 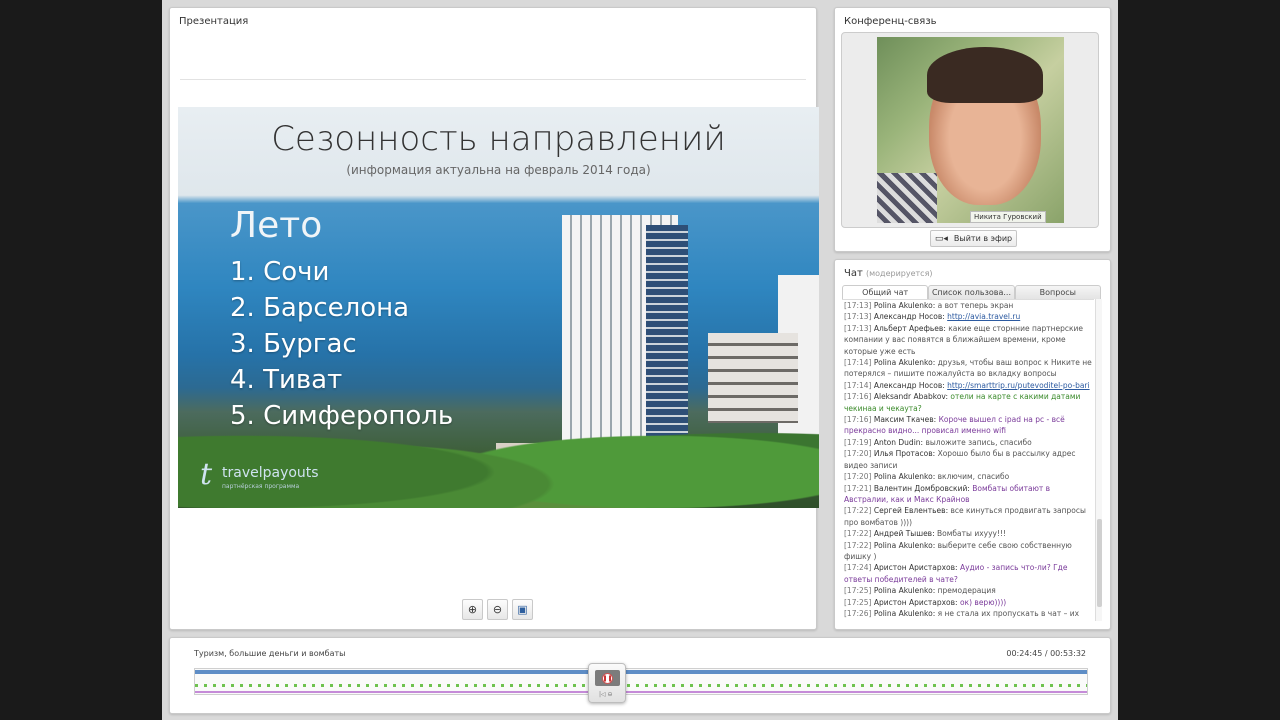 What do you see at coordinates (890, 21) in the screenshot?
I see `conference-title: Конференц-связь` at bounding box center [890, 21].